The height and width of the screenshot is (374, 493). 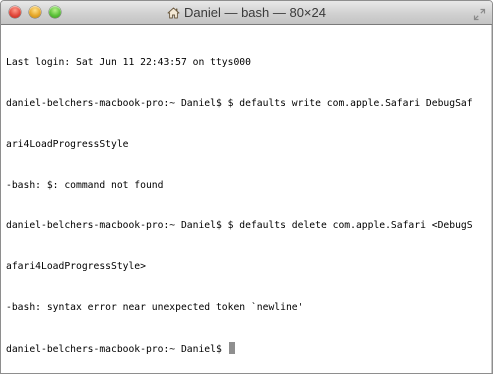 What do you see at coordinates (246, 348) in the screenshot?
I see `terminal-prompt-line: daniel-belchers-macbook-pro:~ Daniel$` at bounding box center [246, 348].